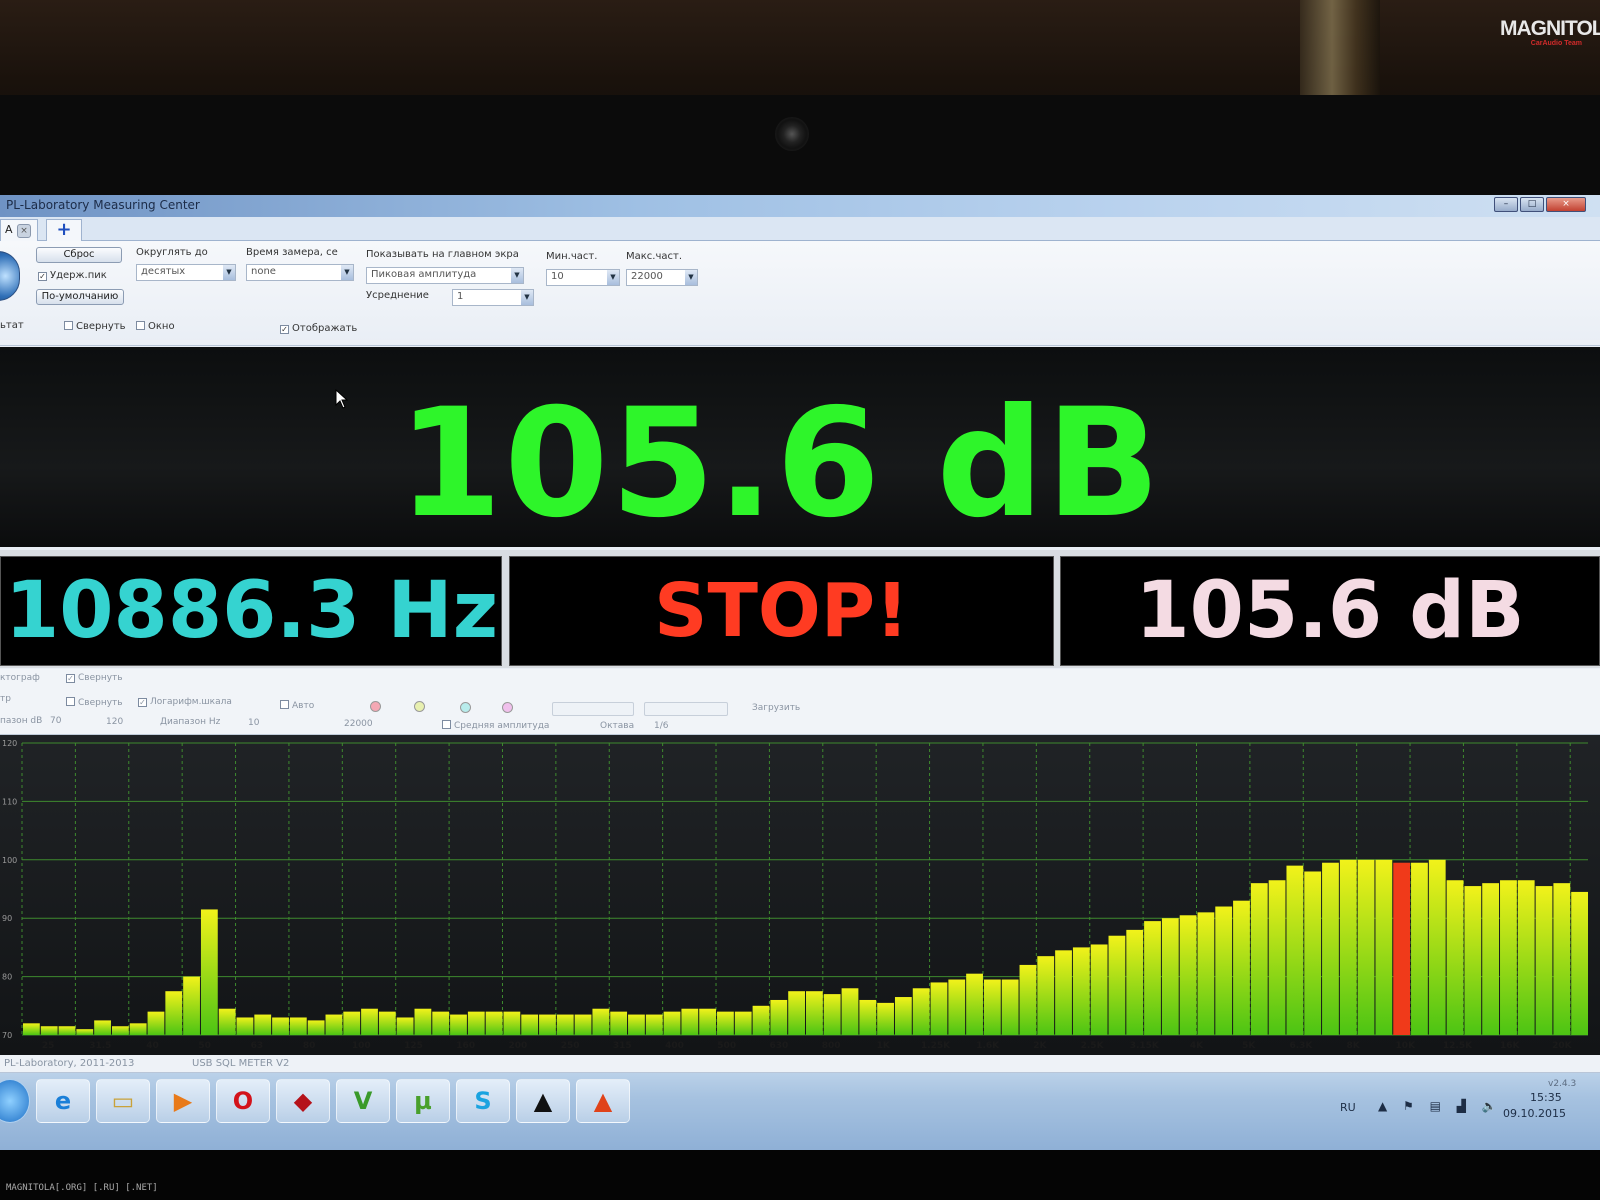 This screenshot has height=1200, width=1600. Describe the element at coordinates (358, 724) in the screenshot. I see `range-hz-max: 22000` at that location.